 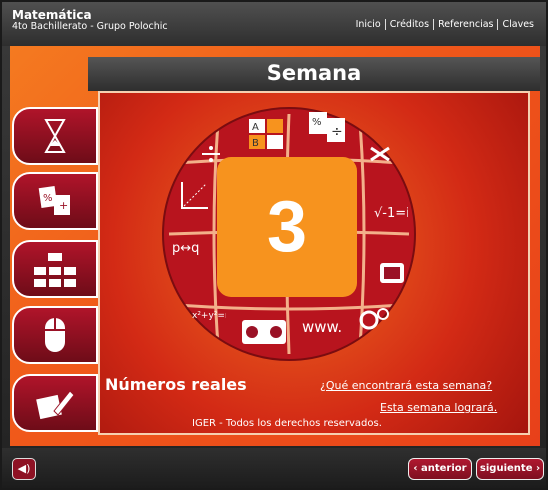 I want to click on hourglass-icon, so click(x=55, y=136).